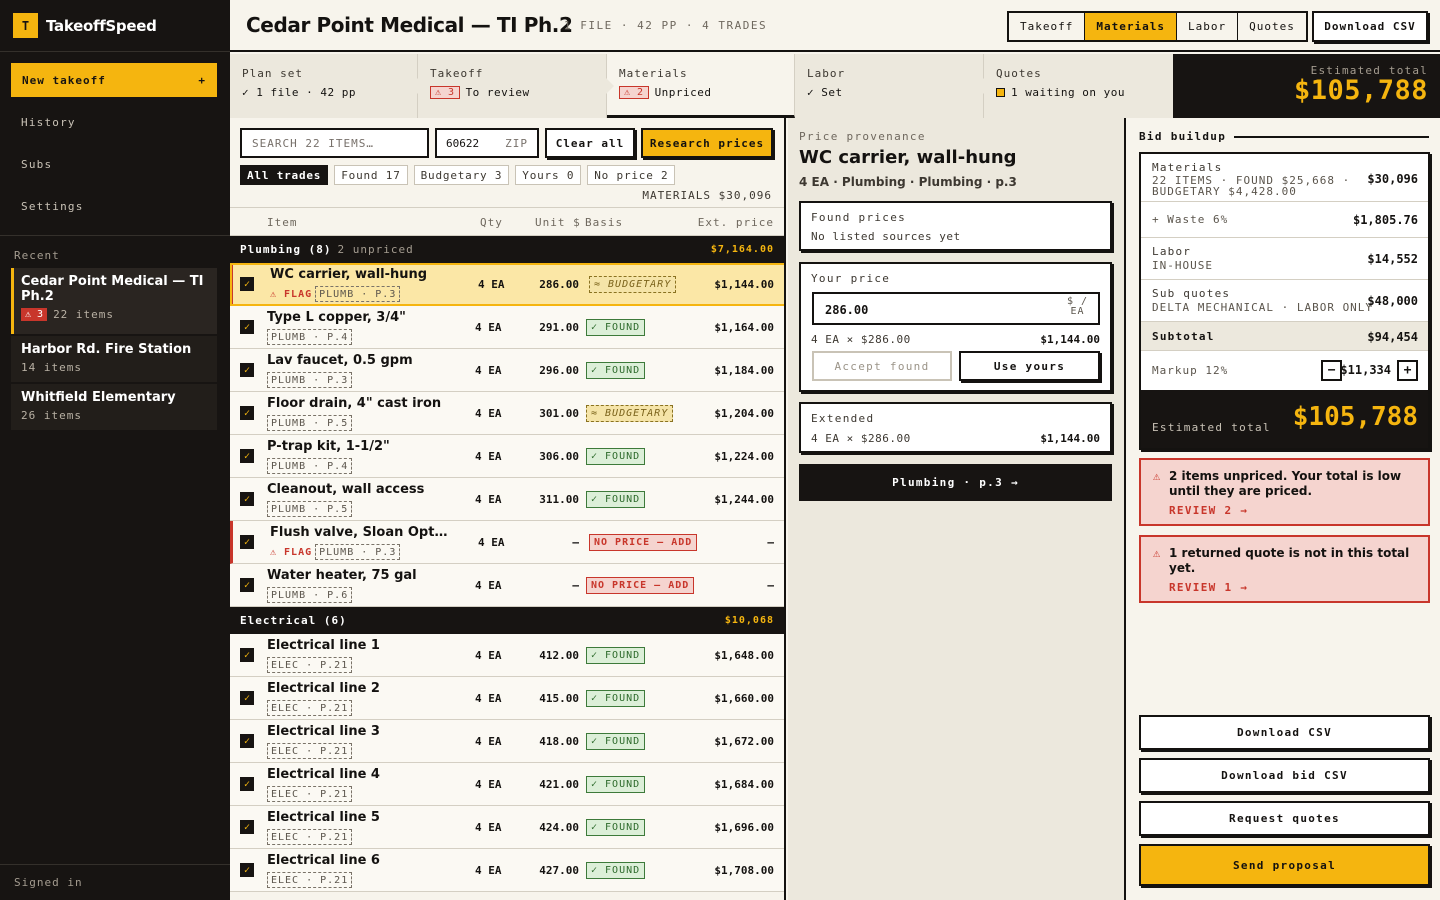 This screenshot has height=900, width=1440. What do you see at coordinates (1208, 26) in the screenshot?
I see `tab-labor: Labor` at bounding box center [1208, 26].